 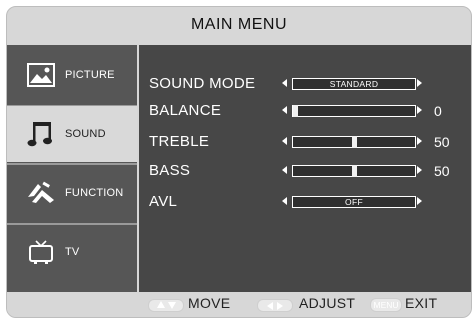 I want to click on sidebar-item-label: TV, so click(x=72, y=252).